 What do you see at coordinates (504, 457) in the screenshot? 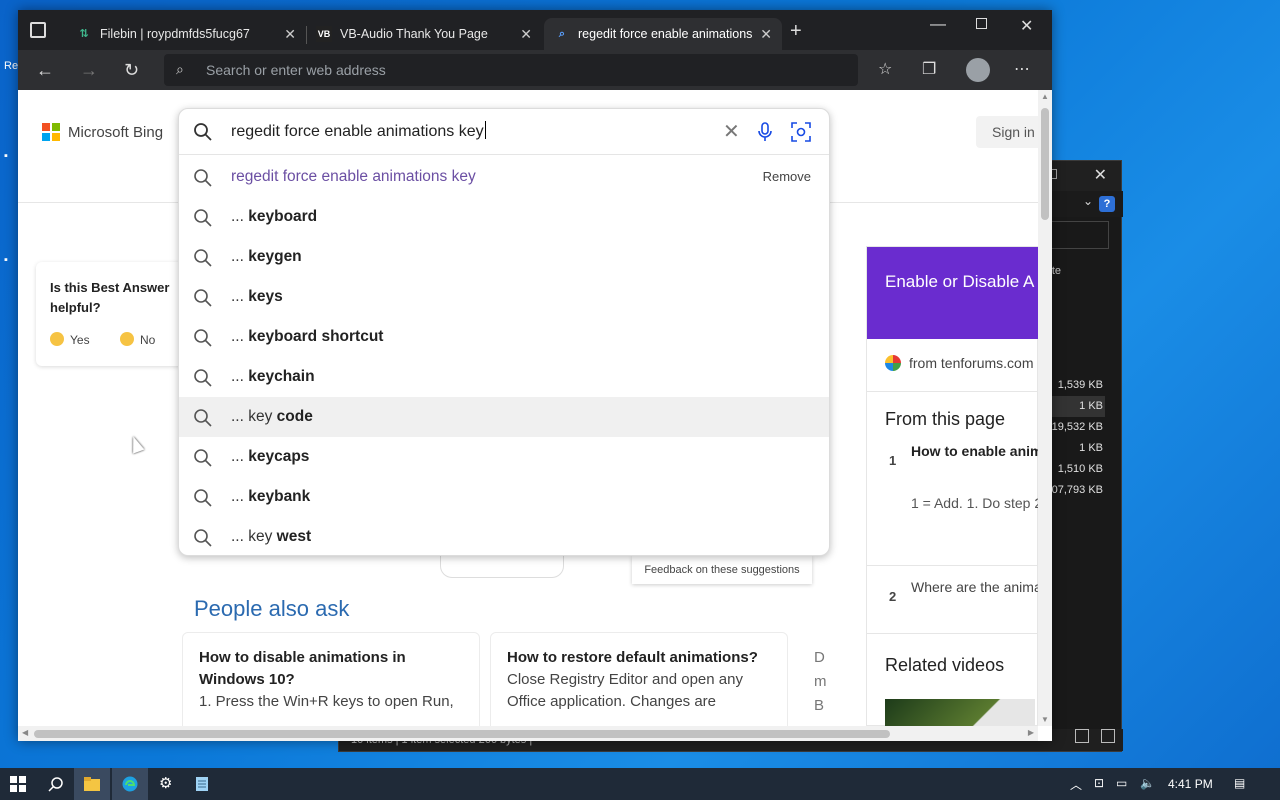
I see `search-suggestion: ... keycaps` at bounding box center [504, 457].